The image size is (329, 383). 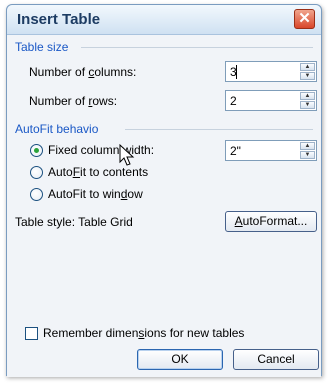 I want to click on columns-label: Number of columns:, so click(x=83, y=72).